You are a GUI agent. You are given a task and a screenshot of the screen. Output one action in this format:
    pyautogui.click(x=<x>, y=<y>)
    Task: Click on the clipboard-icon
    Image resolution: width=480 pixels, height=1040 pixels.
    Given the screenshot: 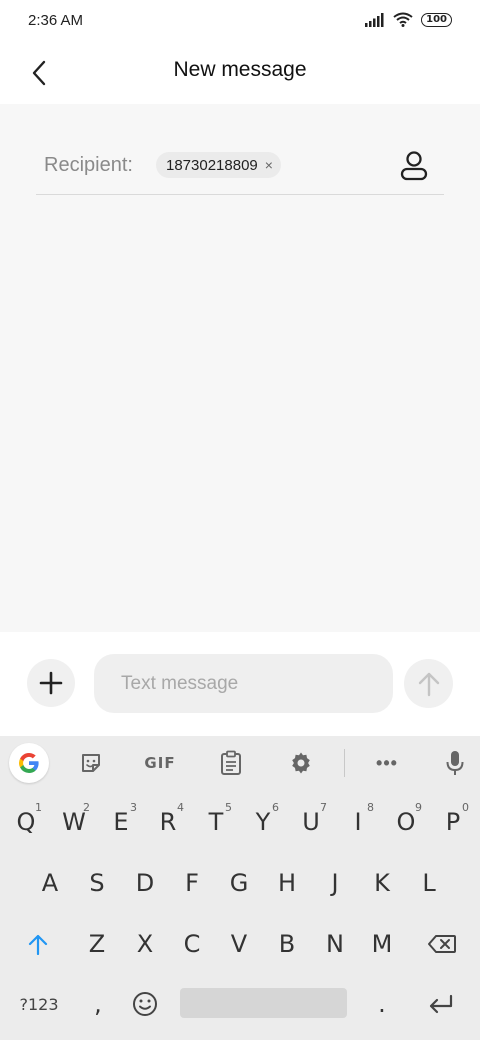 What is the action you would take?
    pyautogui.click(x=231, y=762)
    